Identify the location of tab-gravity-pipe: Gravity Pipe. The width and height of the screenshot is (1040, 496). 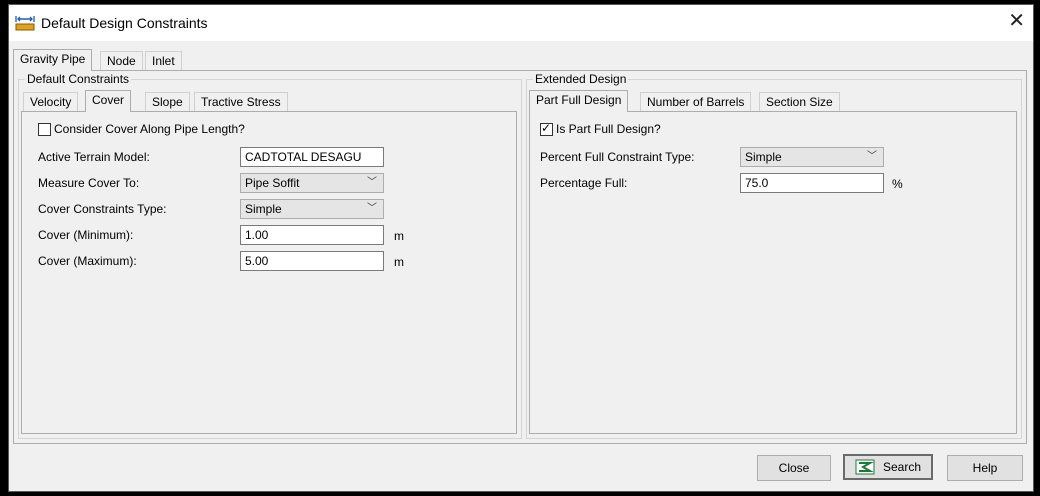
(53, 60).